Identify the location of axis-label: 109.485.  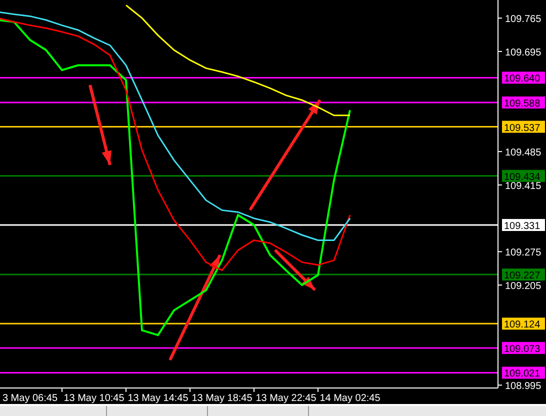
(523, 153).